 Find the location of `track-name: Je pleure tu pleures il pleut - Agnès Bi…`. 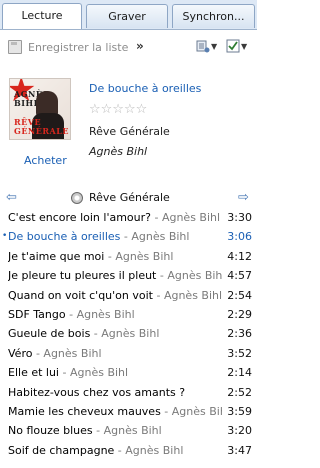

track-name: Je pleure tu pleures il pleut - Agnès Bi… is located at coordinates (115, 275).